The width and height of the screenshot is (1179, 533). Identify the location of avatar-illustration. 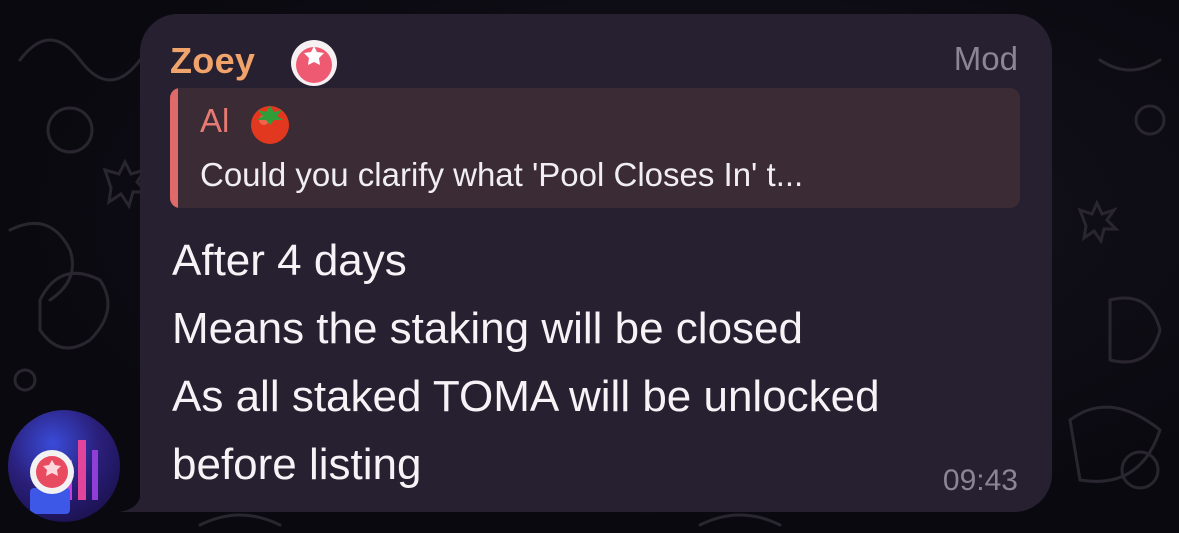
(64, 477).